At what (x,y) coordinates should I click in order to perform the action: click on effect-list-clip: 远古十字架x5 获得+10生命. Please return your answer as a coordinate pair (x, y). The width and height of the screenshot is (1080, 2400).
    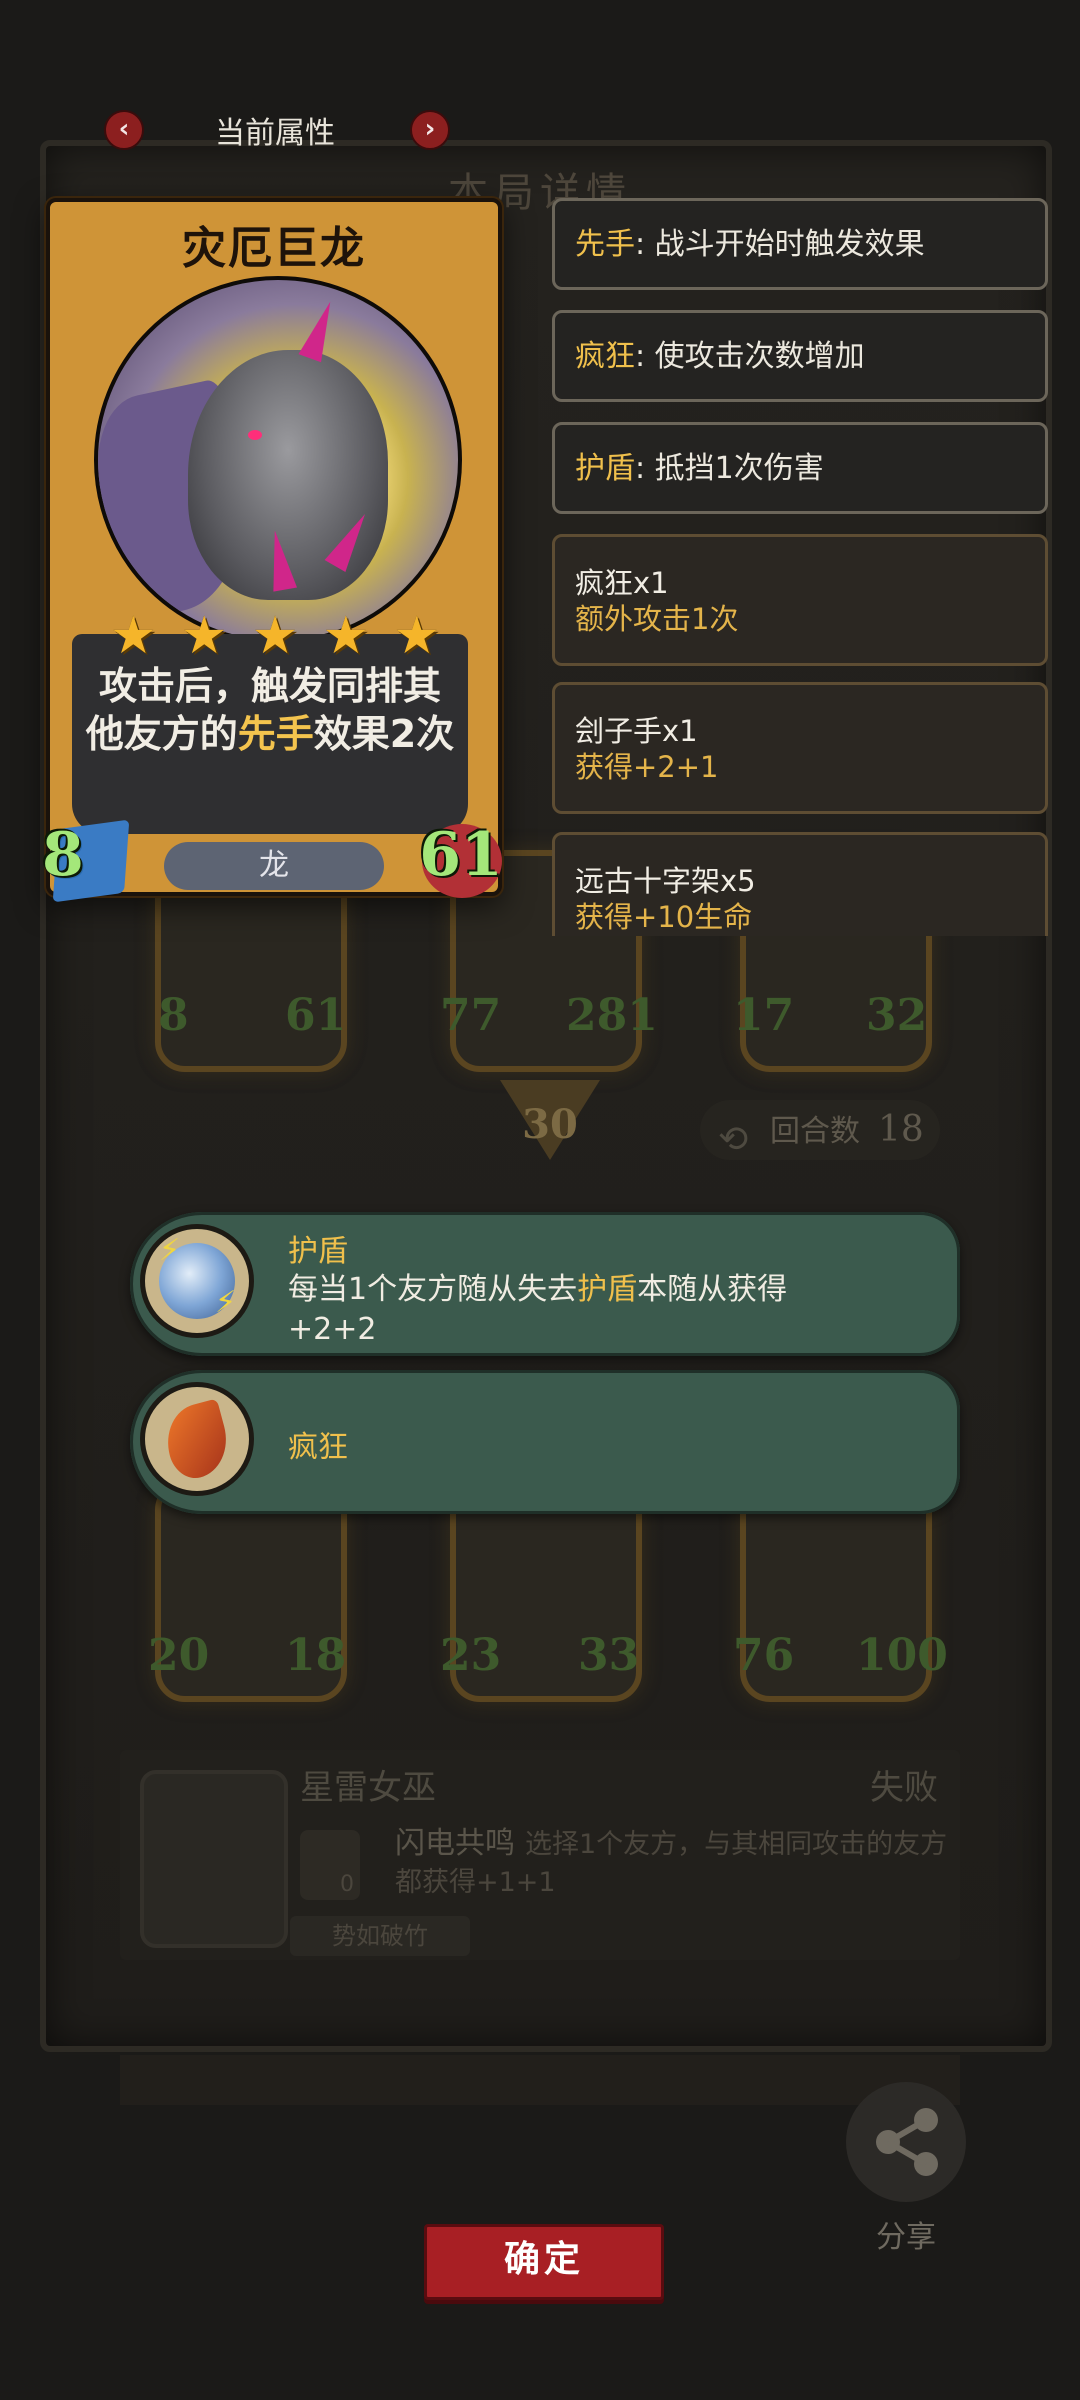
    Looking at the image, I should click on (800, 884).